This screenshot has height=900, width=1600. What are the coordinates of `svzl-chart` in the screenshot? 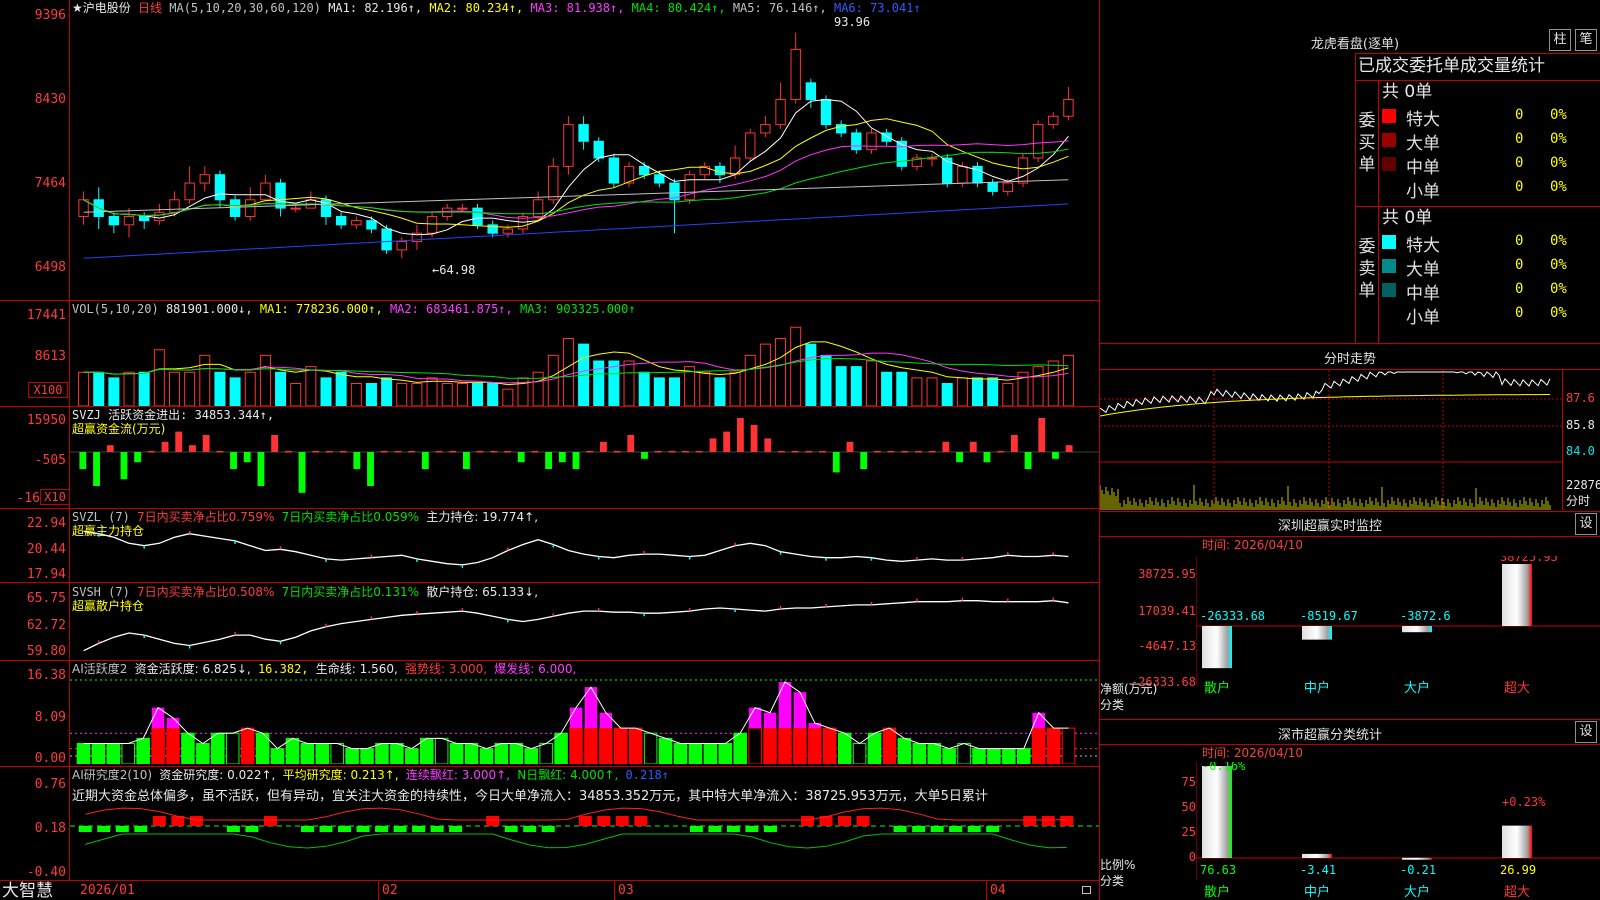 It's located at (584, 550).